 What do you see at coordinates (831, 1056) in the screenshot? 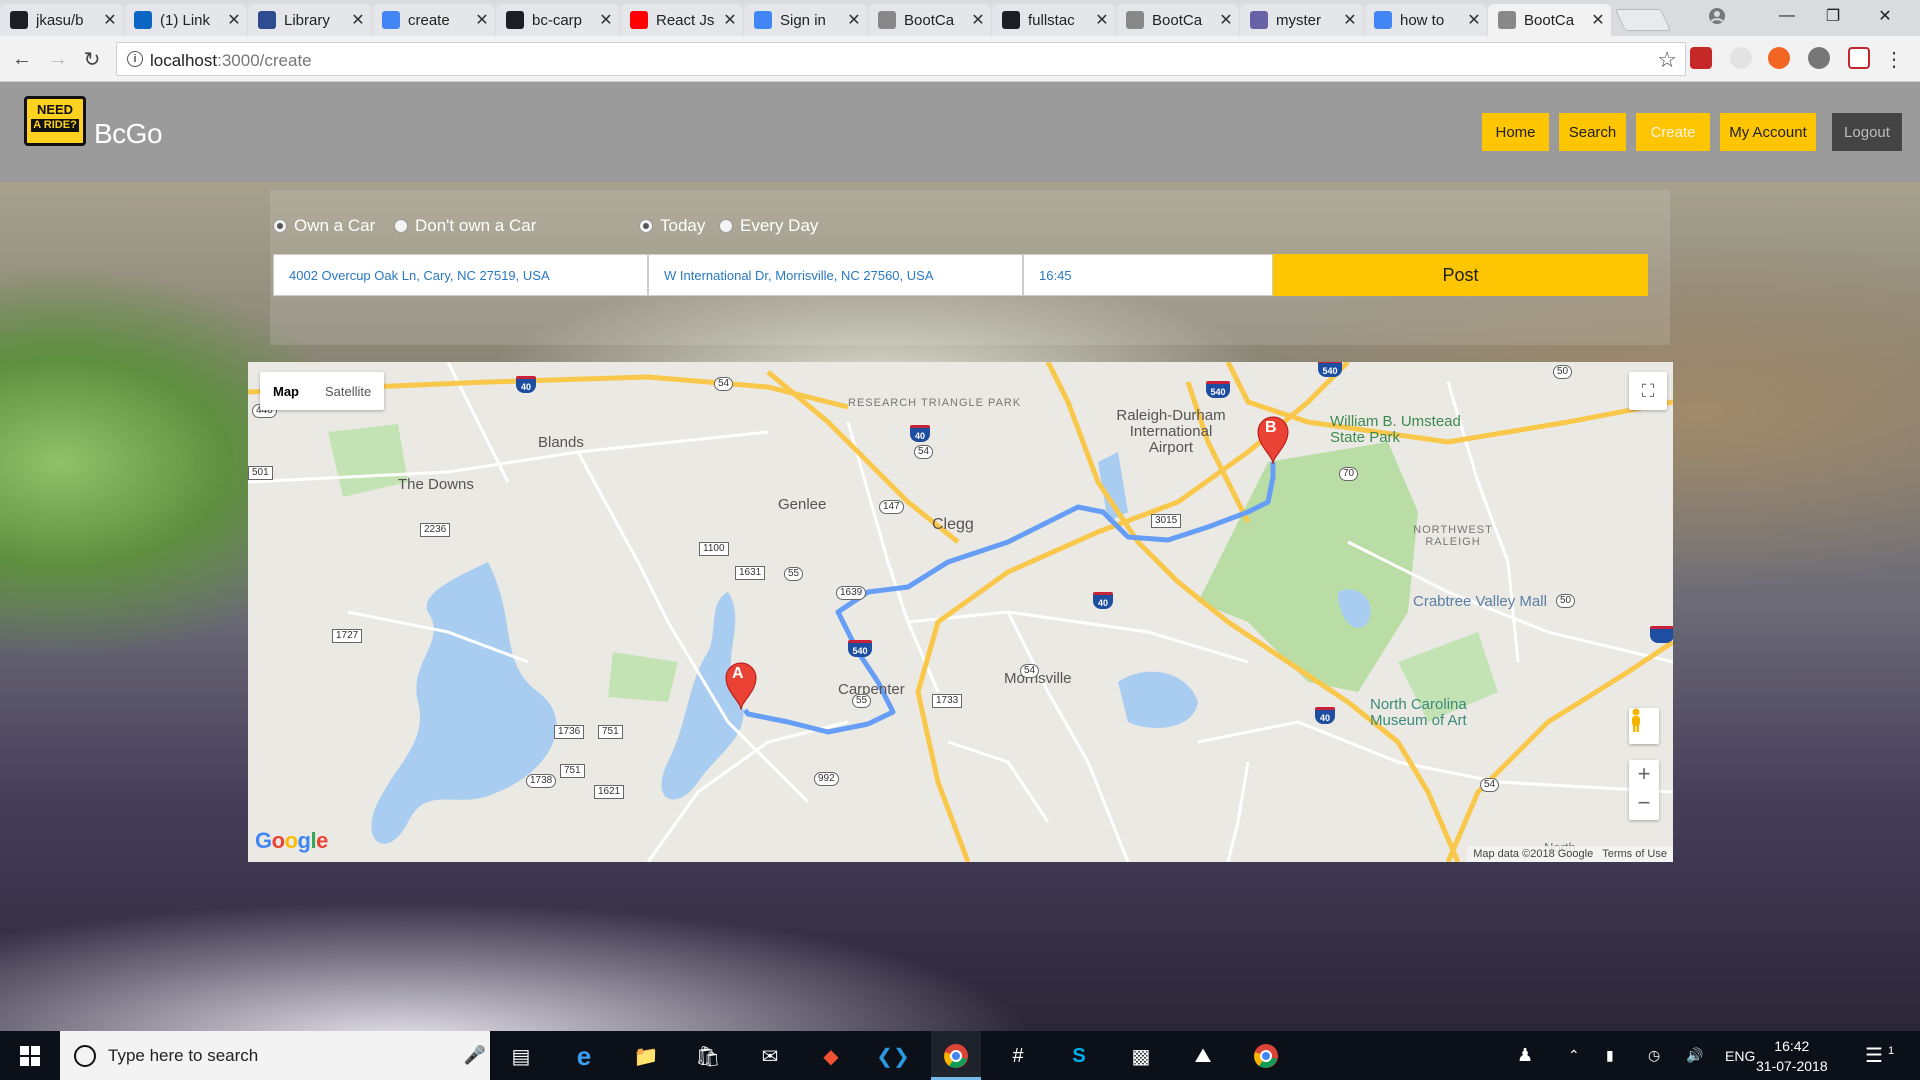
I see `git-icon: ◆` at bounding box center [831, 1056].